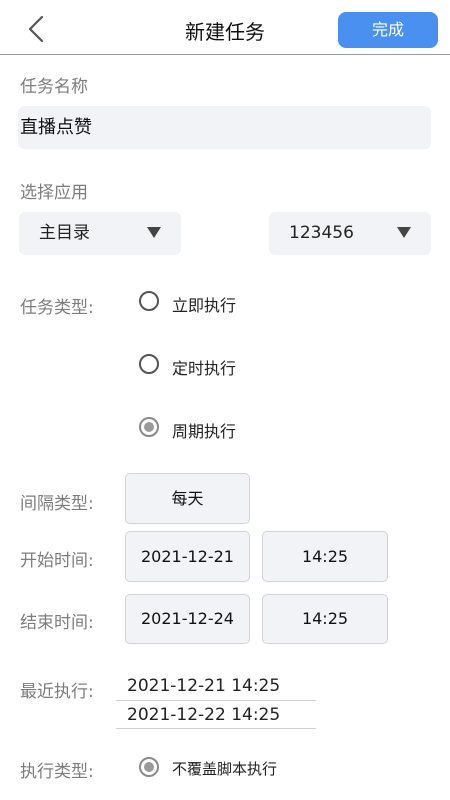 Image resolution: width=450 pixels, height=800 pixels. What do you see at coordinates (204, 715) in the screenshot?
I see `recent-item: 2021-12-22 14:25` at bounding box center [204, 715].